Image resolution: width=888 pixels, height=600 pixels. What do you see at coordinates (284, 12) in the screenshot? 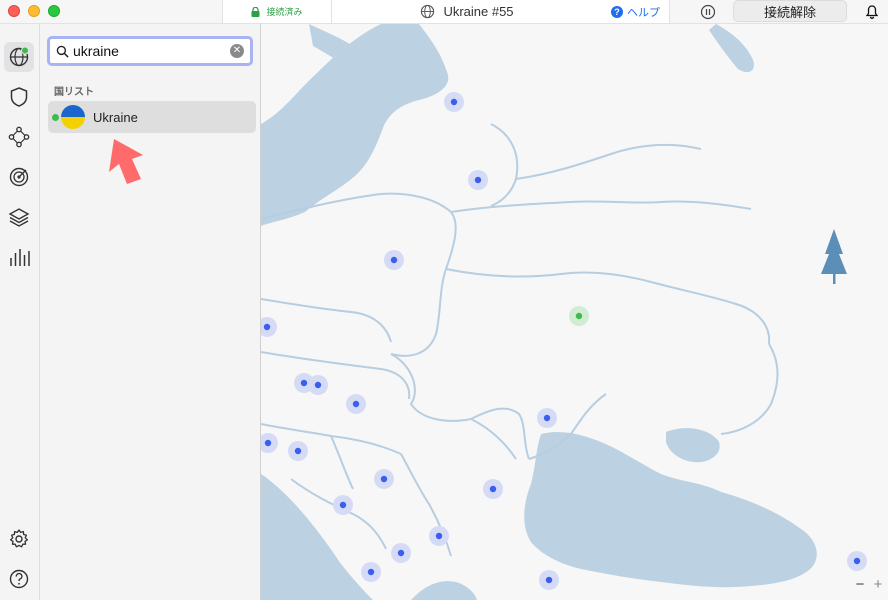
I see `connection-status-text: 接続済み` at bounding box center [284, 12].